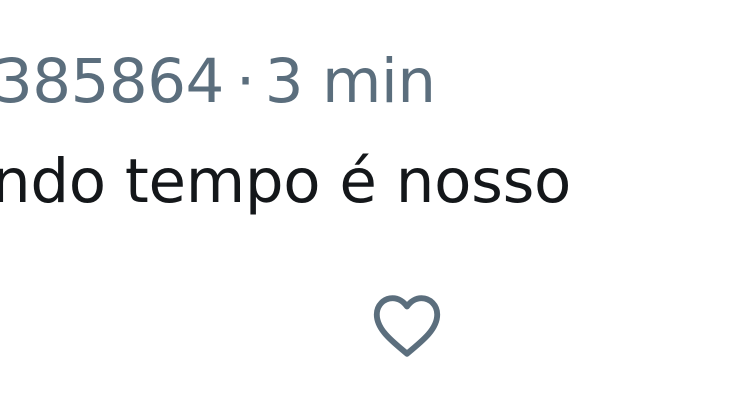  What do you see at coordinates (112, 81) in the screenshot?
I see `author-handle: 385864` at bounding box center [112, 81].